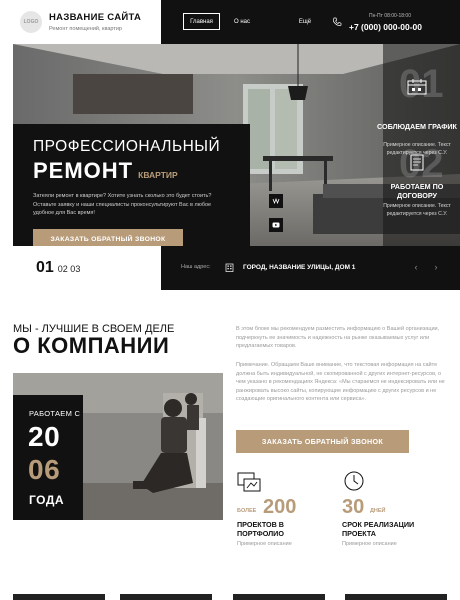 This screenshot has height=600, width=460. Describe the element at coordinates (127, 146) in the screenshot. I see `hero-title-line1: ПРОФЕССИОНАЛЬНЫЙ` at that location.